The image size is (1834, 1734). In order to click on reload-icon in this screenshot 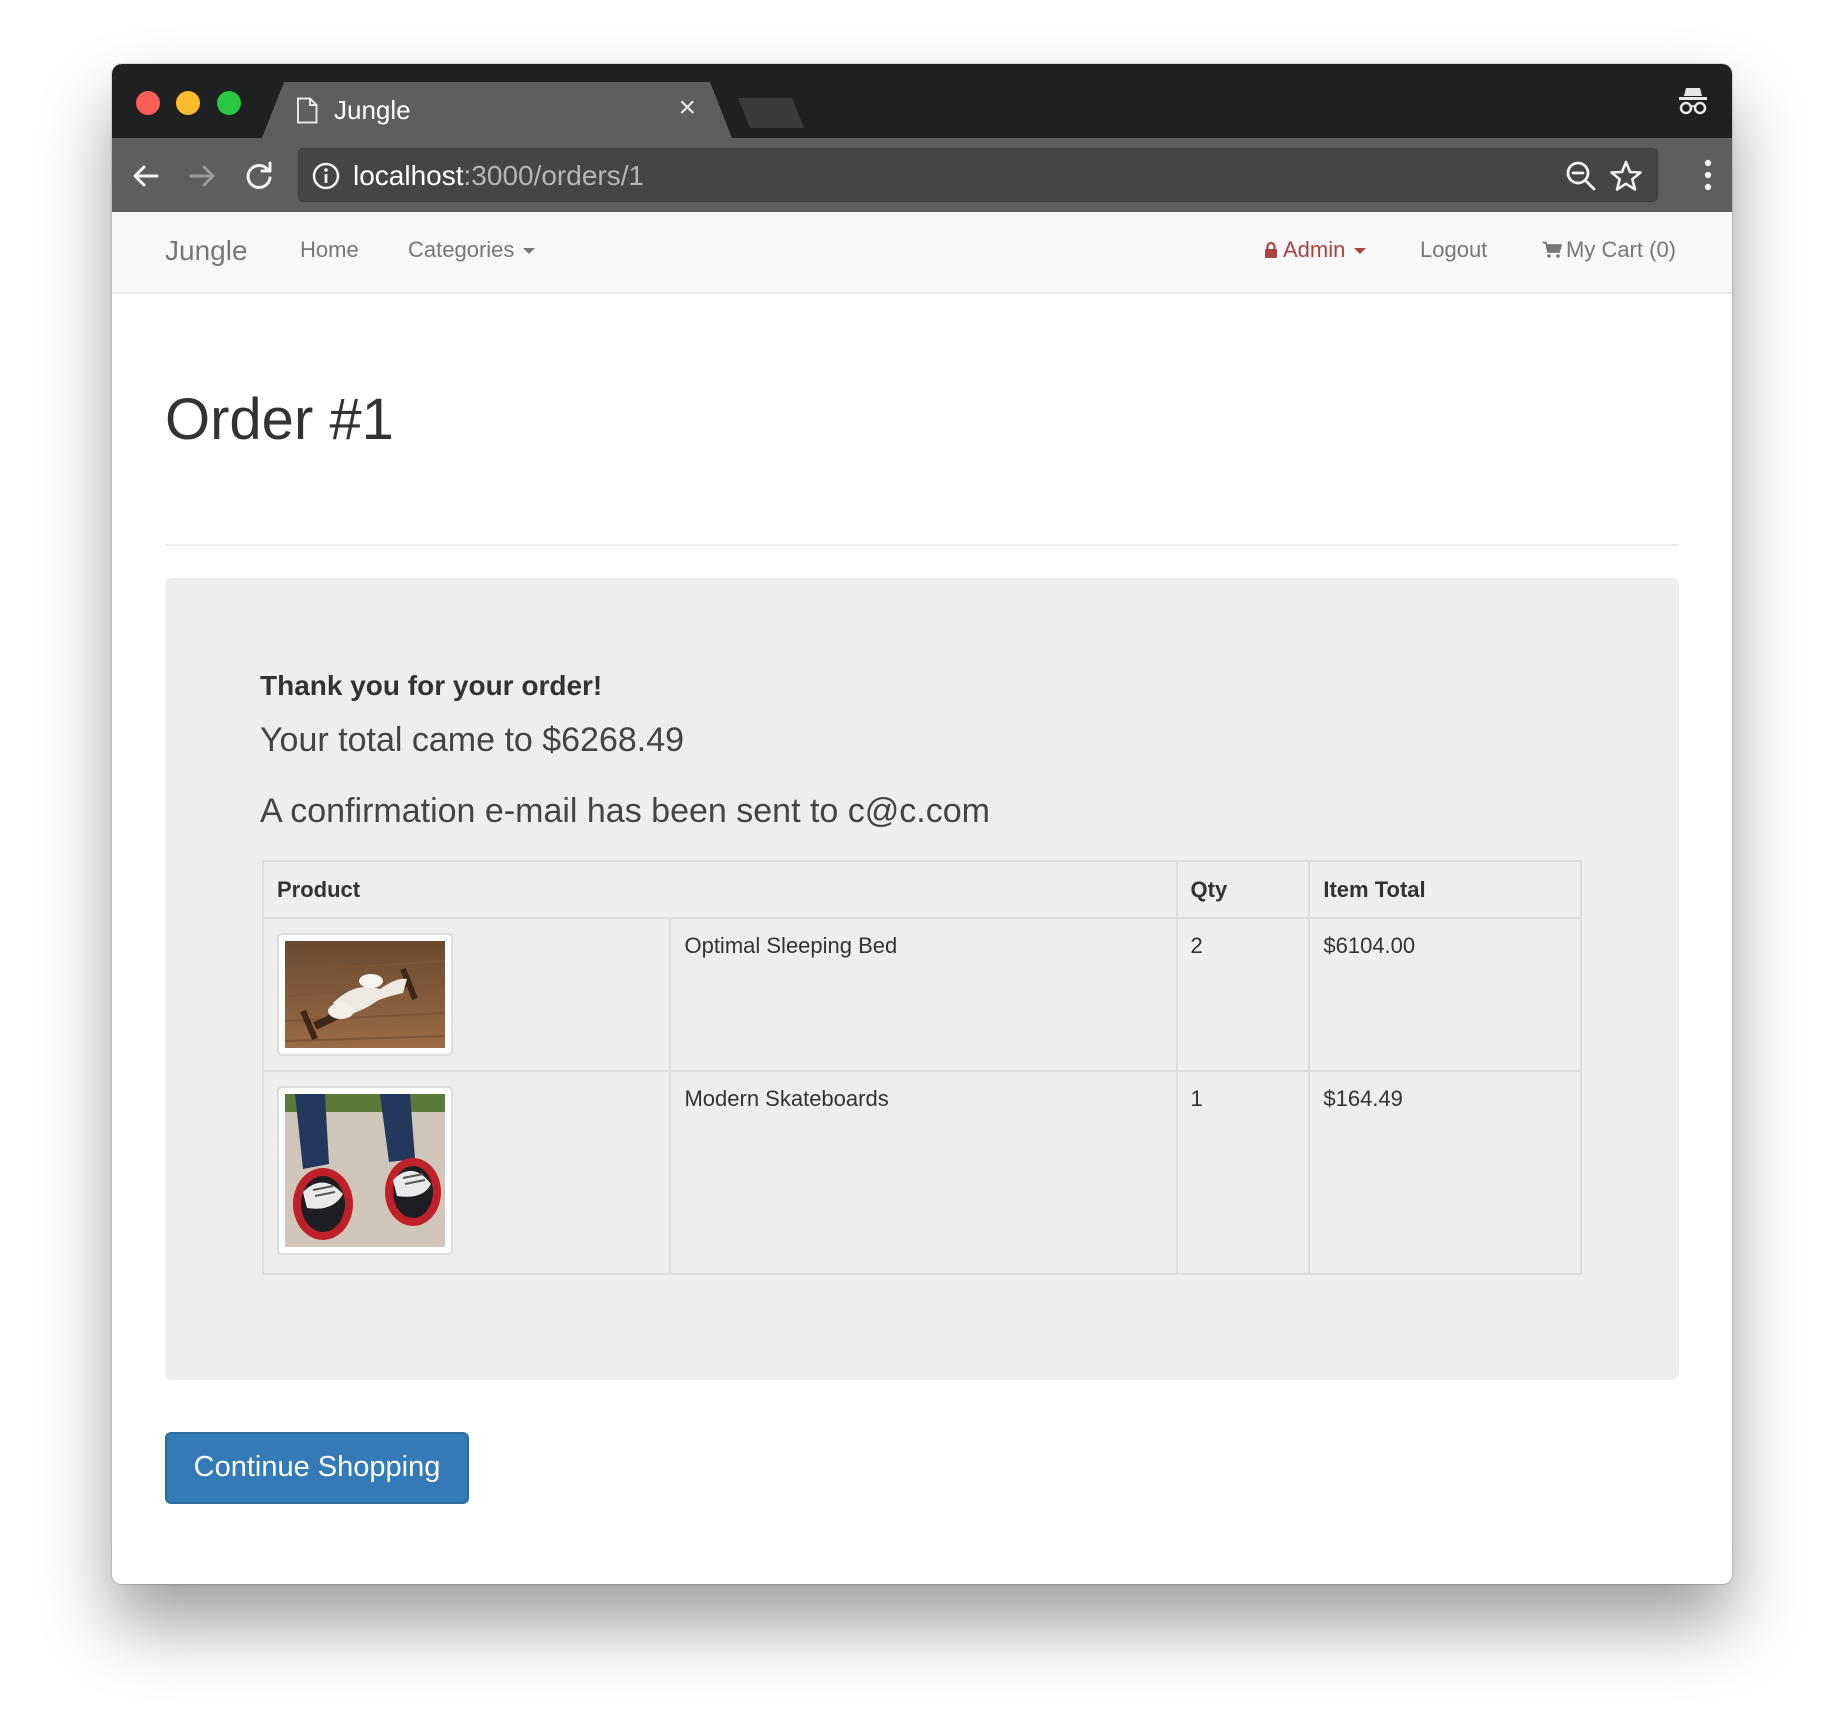, I will do `click(259, 176)`.